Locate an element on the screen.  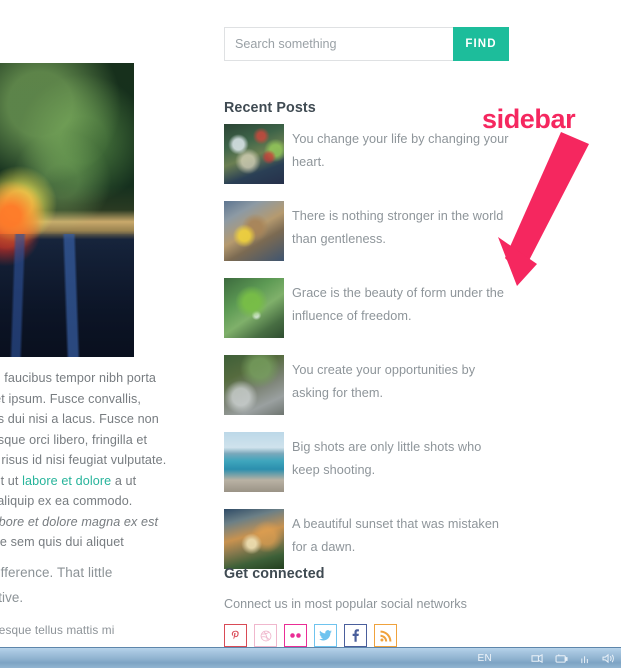
volume-icon is located at coordinates (585, 658).